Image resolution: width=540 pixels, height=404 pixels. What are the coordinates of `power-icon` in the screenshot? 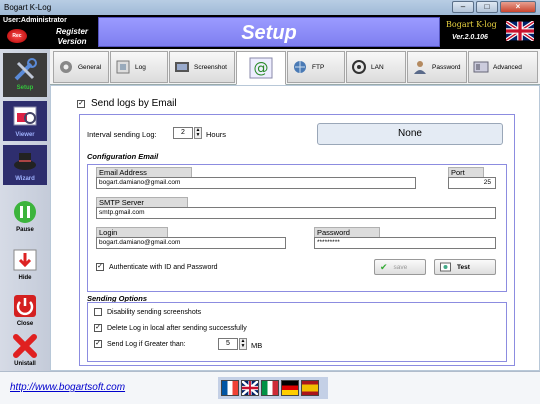 It's located at (25, 306).